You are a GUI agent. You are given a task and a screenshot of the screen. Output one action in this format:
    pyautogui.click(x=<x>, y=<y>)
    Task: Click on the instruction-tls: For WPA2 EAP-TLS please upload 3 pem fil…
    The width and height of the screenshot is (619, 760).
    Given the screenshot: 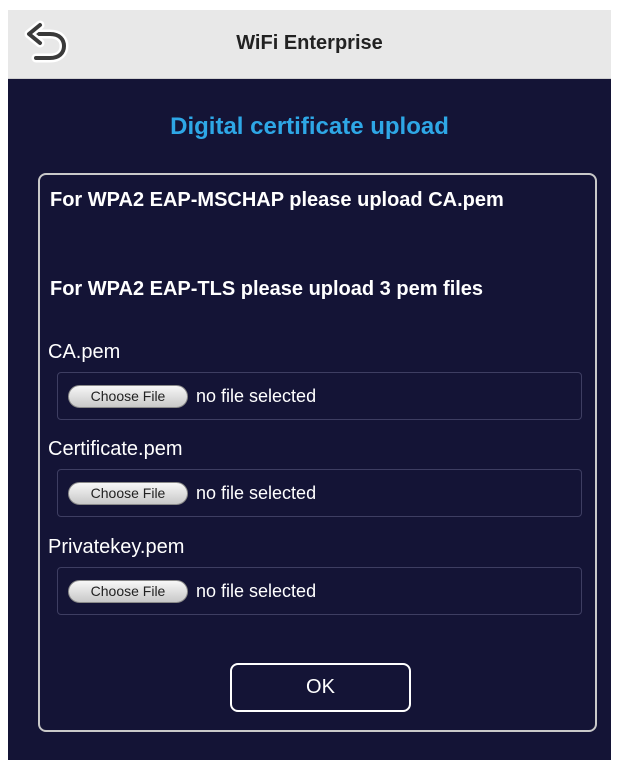 What is the action you would take?
    pyautogui.click(x=267, y=289)
    